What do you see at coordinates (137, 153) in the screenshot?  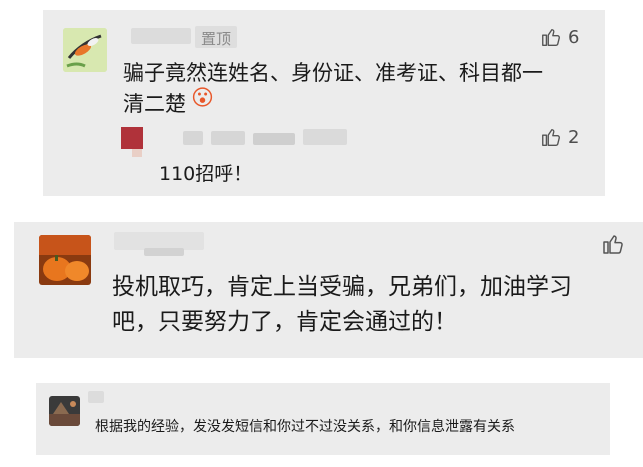 I see `reply-avatar-stub` at bounding box center [137, 153].